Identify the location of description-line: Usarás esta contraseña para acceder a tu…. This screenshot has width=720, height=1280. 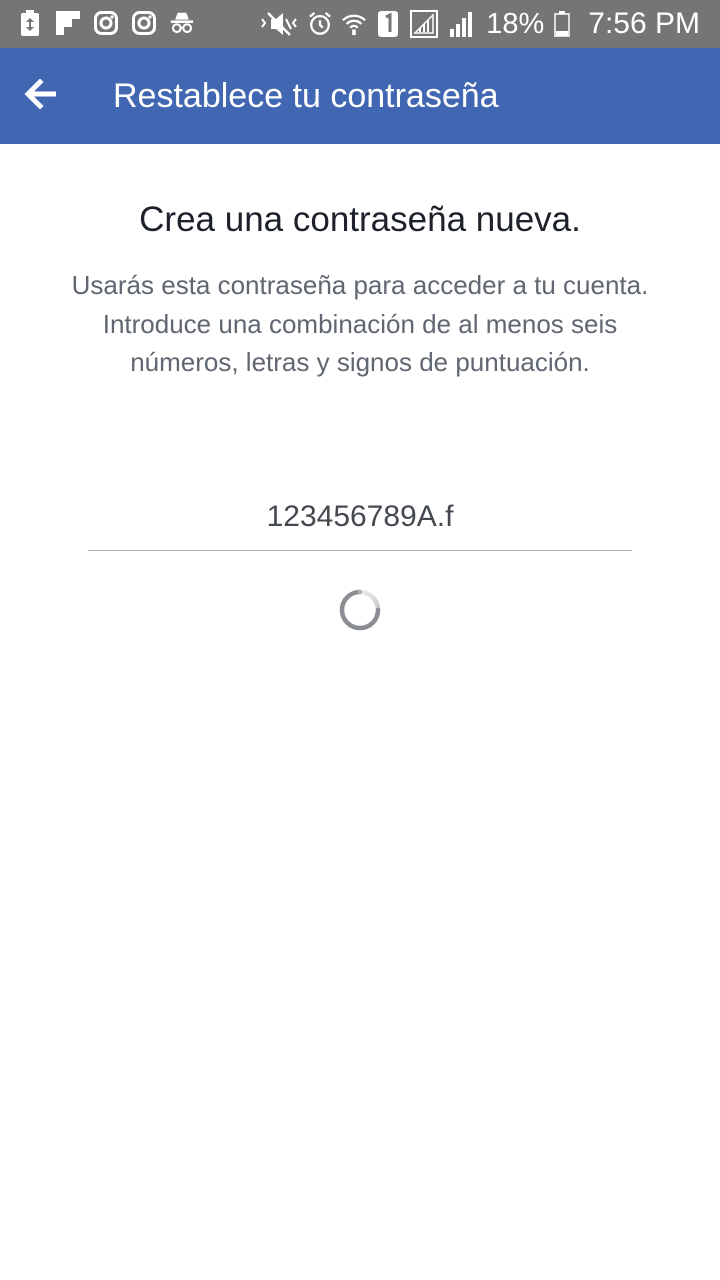
(360, 285).